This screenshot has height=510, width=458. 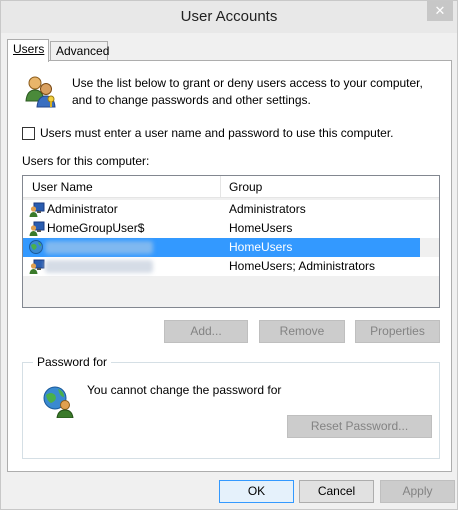 I want to click on list-header: User Name Group, so click(x=231, y=187).